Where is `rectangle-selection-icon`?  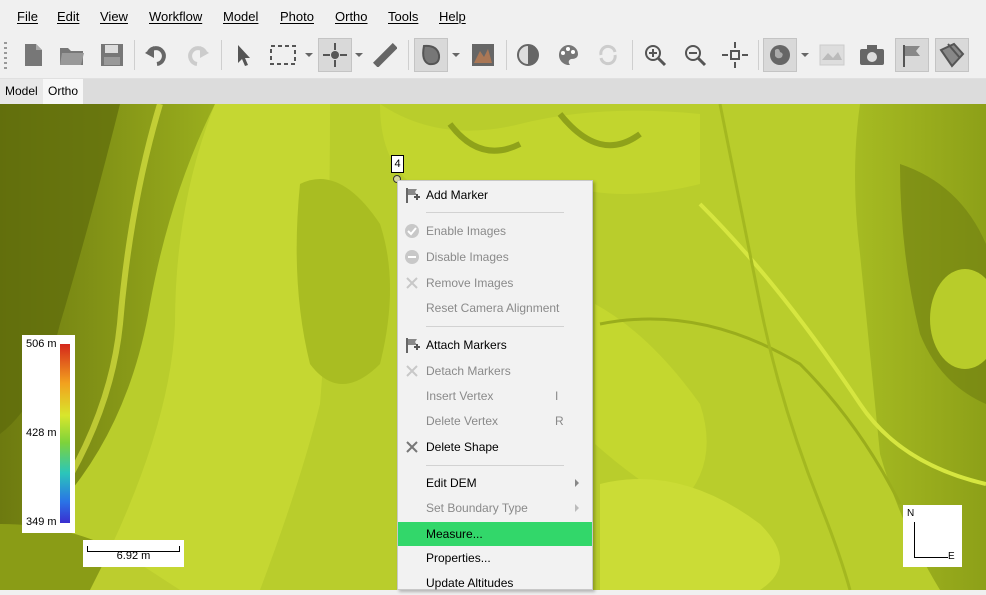
rectangle-selection-icon is located at coordinates (283, 55).